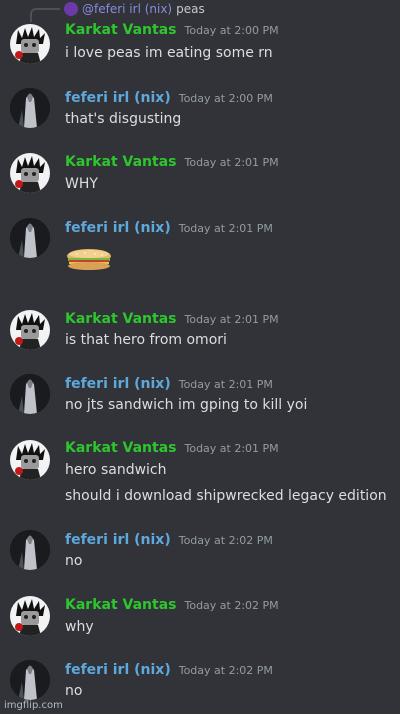 This screenshot has height=714, width=400. What do you see at coordinates (186, 405) in the screenshot?
I see `message-text: no jts sandwich im gping to kill yoi` at bounding box center [186, 405].